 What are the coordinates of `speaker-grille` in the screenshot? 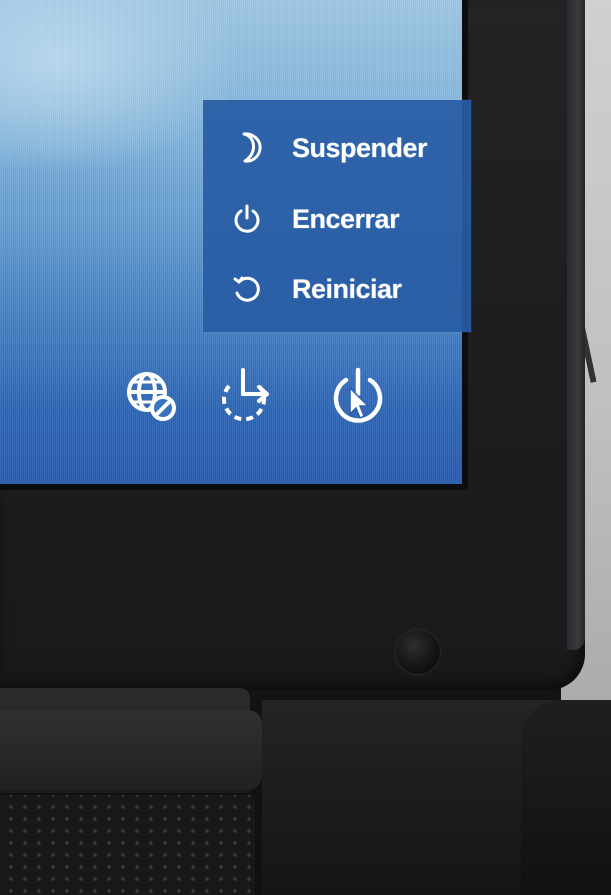 It's located at (127, 845).